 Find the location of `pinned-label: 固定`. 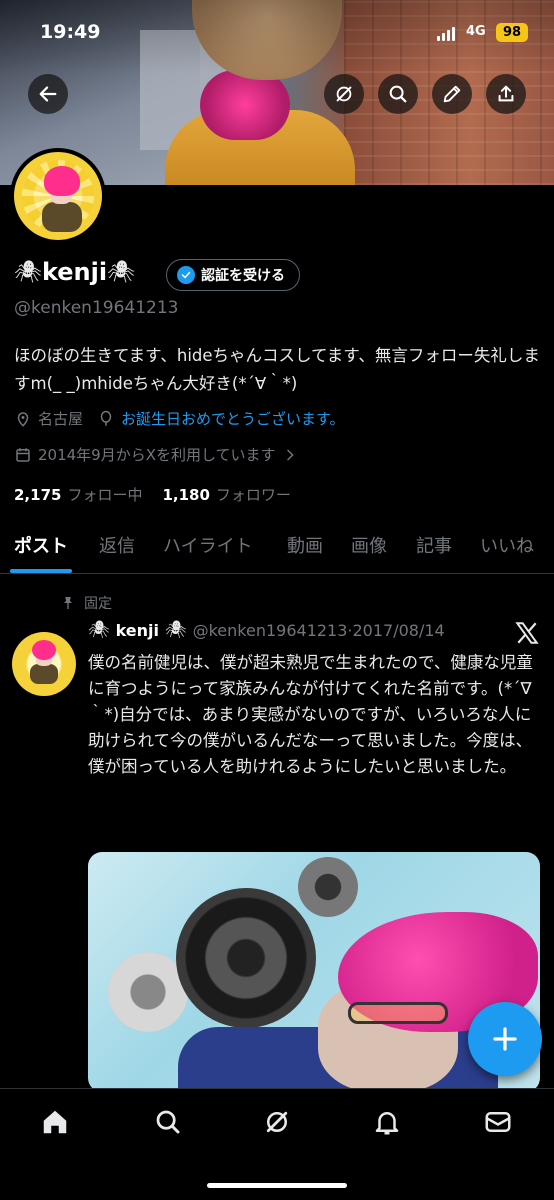

pinned-label: 固定 is located at coordinates (98, 604).